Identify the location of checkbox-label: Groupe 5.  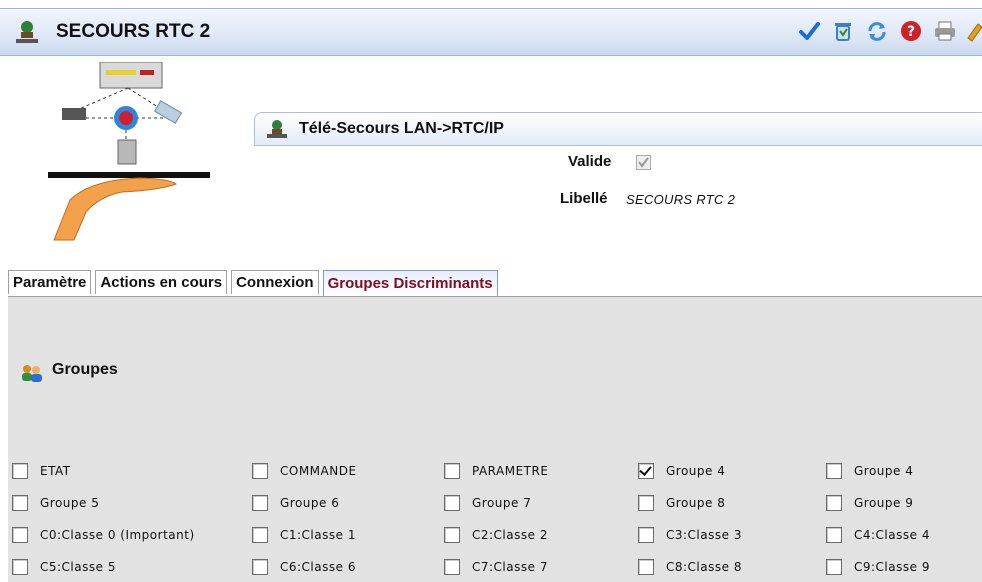
(70, 503).